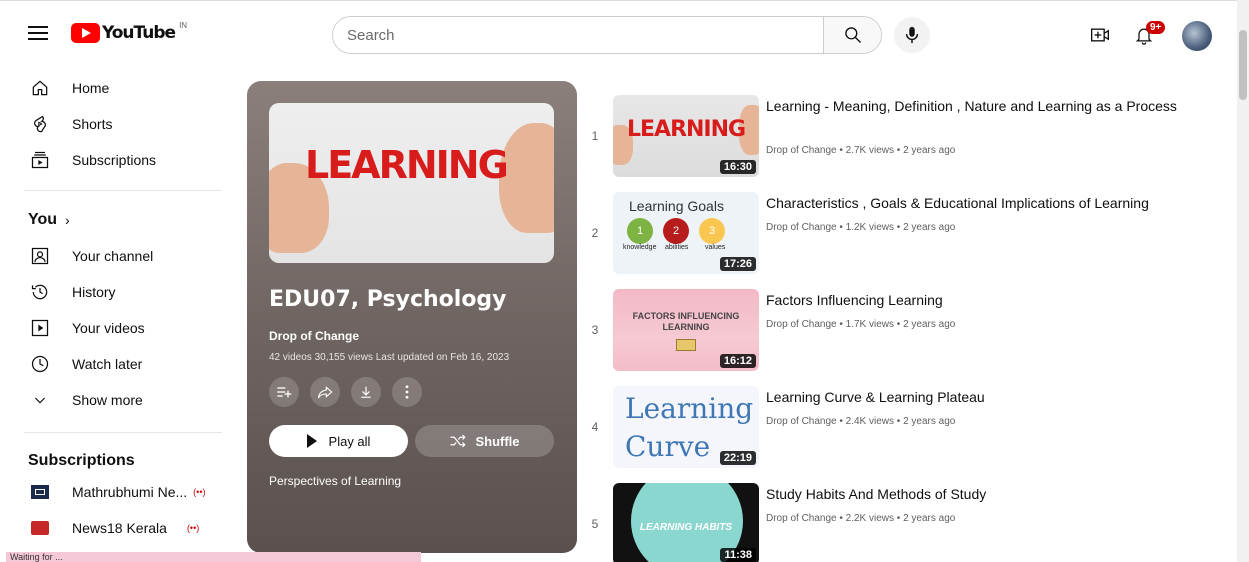 Image resolution: width=1249 pixels, height=562 pixels. I want to click on search-button, so click(852, 35).